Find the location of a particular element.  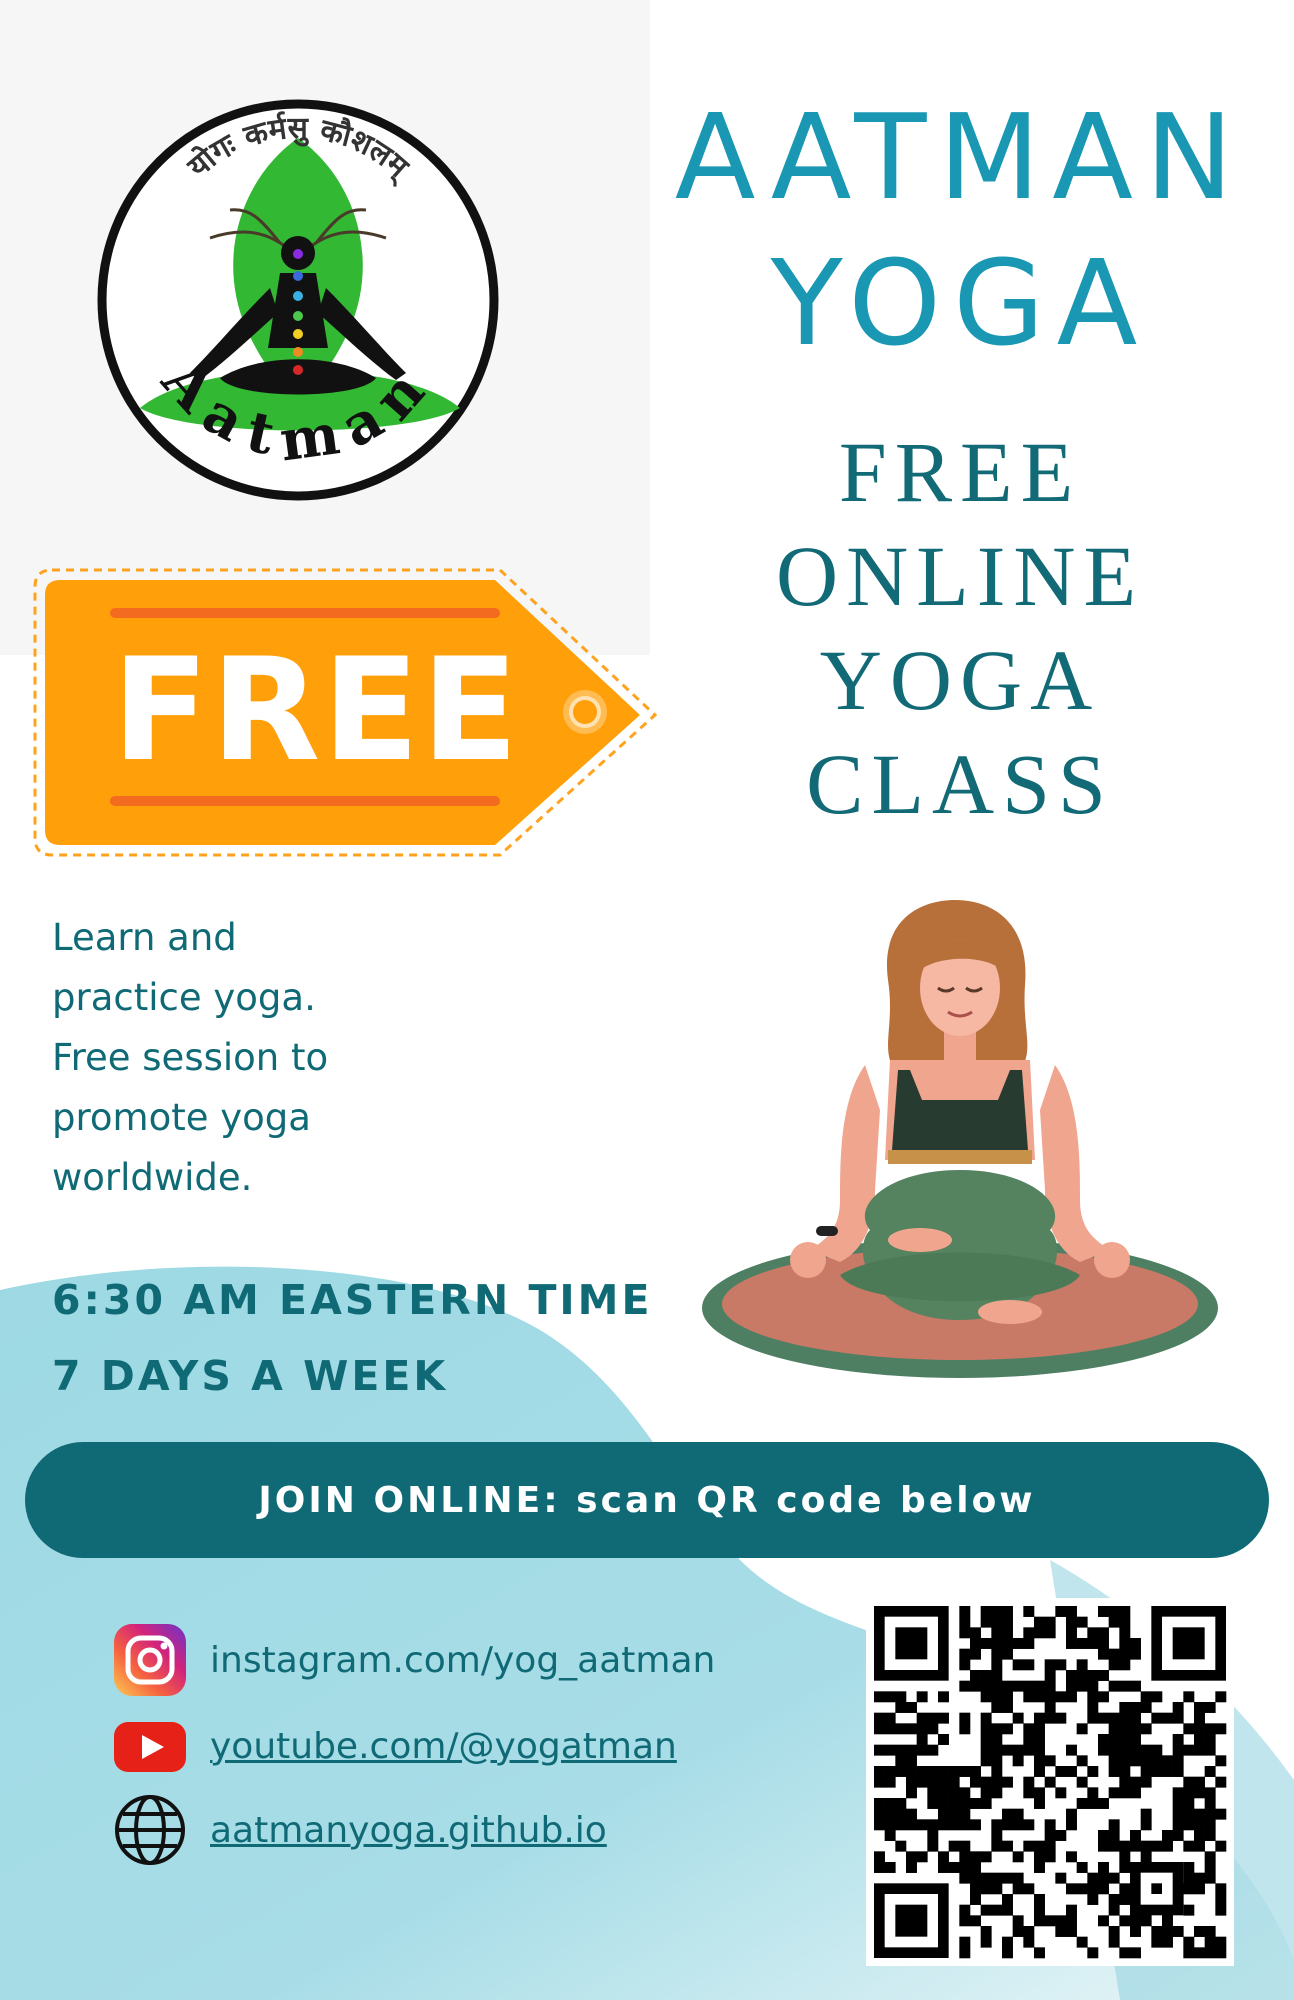

schedule-time: 6:30 AM EASTERN TIME is located at coordinates (352, 1300).